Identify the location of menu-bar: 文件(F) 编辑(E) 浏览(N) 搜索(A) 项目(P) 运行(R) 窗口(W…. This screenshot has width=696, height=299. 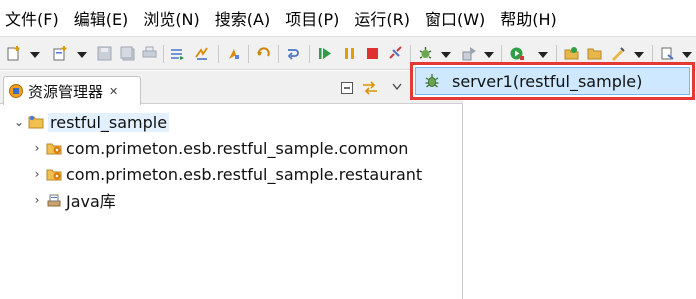
(348, 18).